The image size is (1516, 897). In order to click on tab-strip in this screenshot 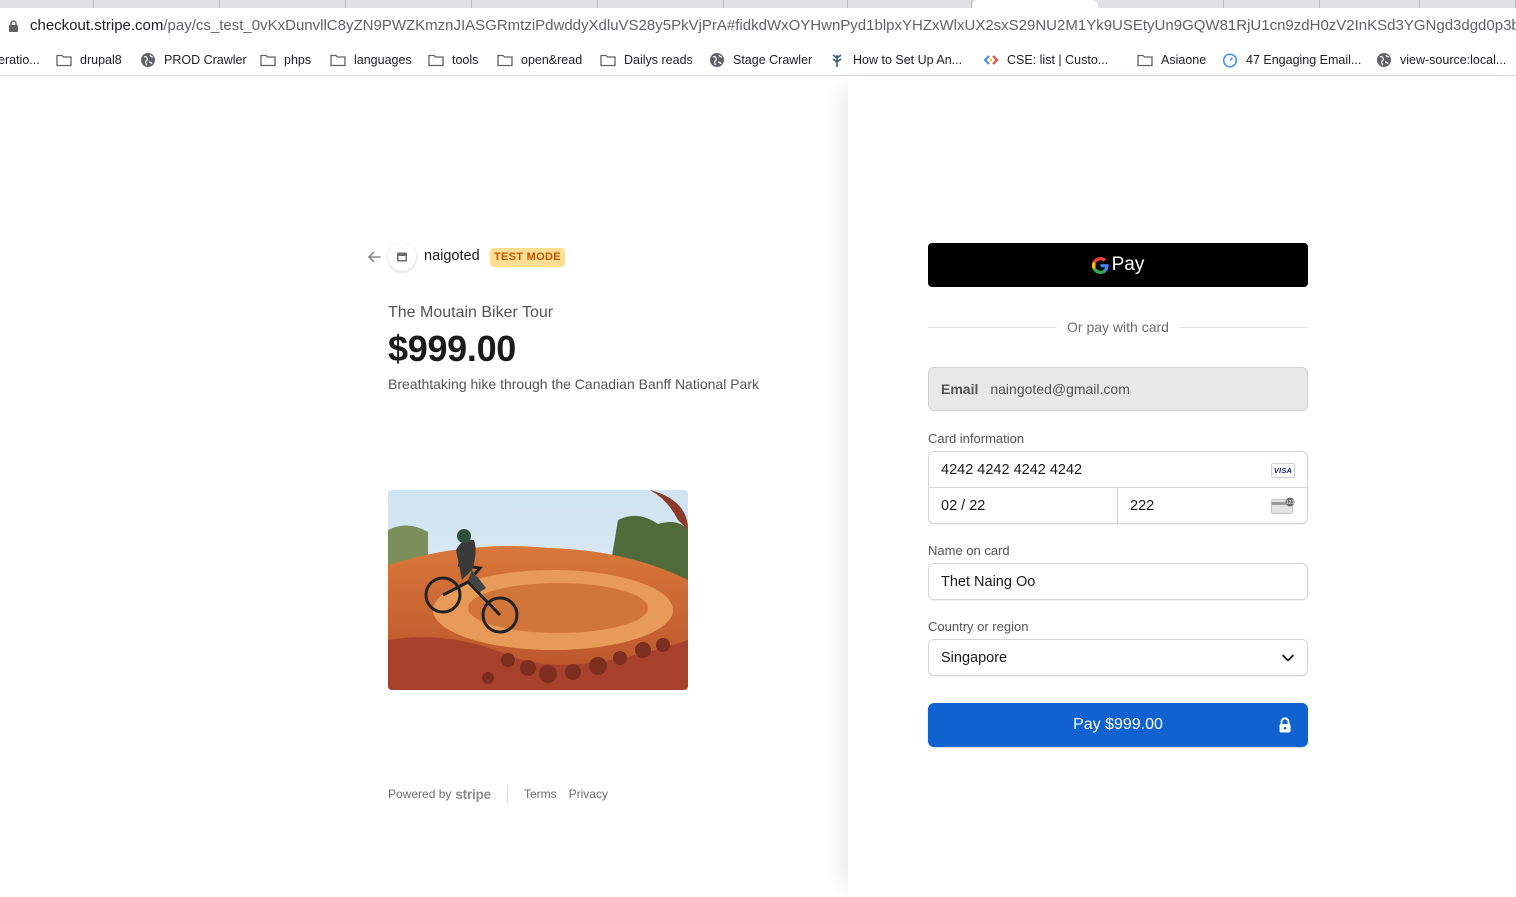, I will do `click(758, 4)`.